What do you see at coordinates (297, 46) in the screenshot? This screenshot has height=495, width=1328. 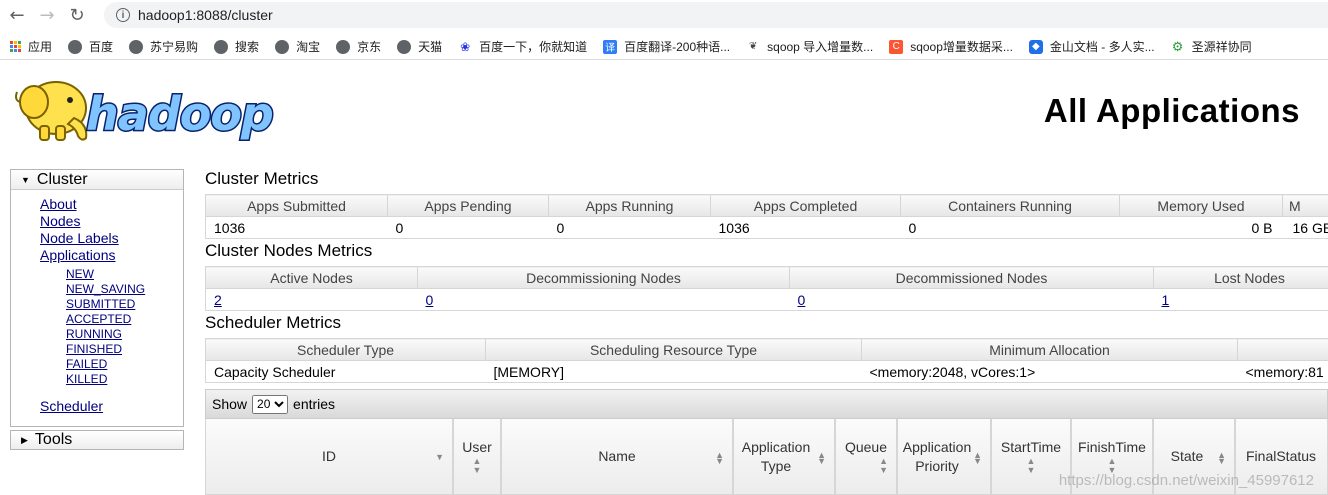 I see `bookmark-item: 淘宝` at bounding box center [297, 46].